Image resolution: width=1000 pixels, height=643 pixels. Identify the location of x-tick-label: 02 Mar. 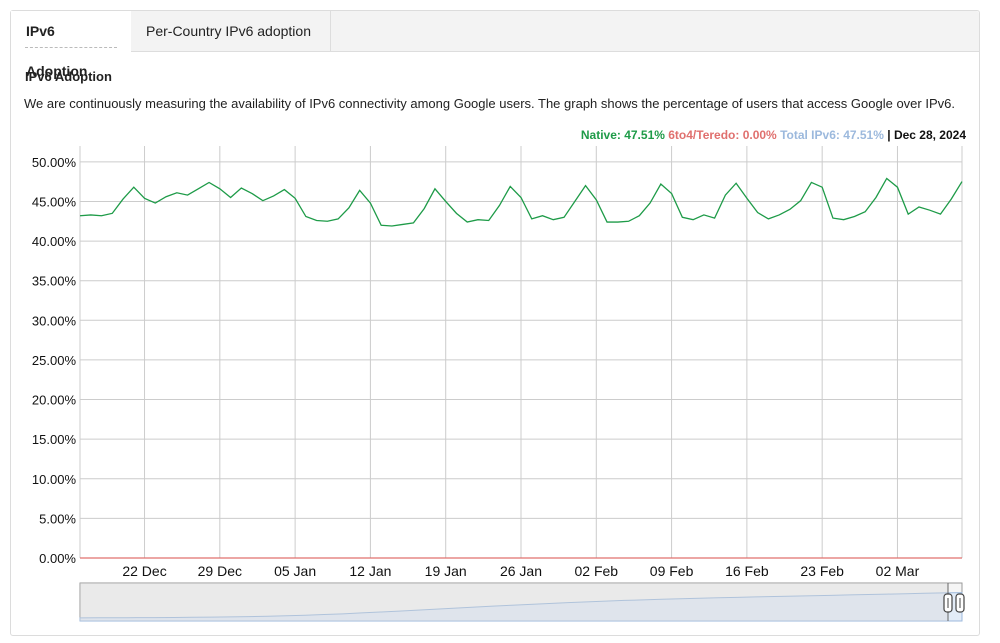
(898, 571).